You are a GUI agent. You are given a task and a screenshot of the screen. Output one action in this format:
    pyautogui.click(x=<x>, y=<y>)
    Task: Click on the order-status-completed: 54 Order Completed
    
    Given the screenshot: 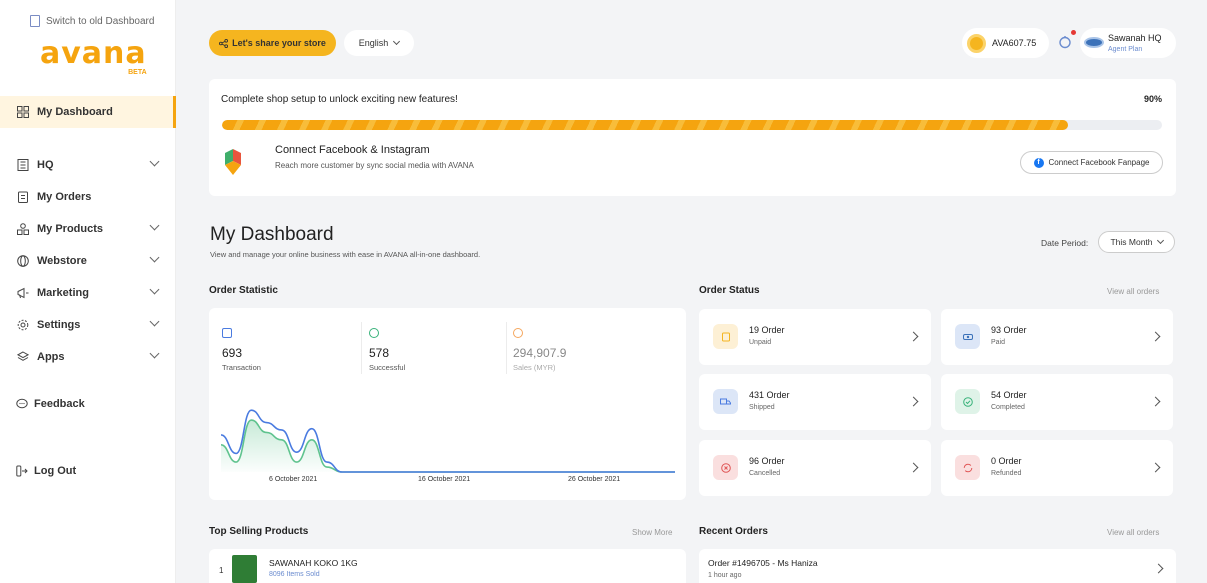 What is the action you would take?
    pyautogui.click(x=1057, y=402)
    